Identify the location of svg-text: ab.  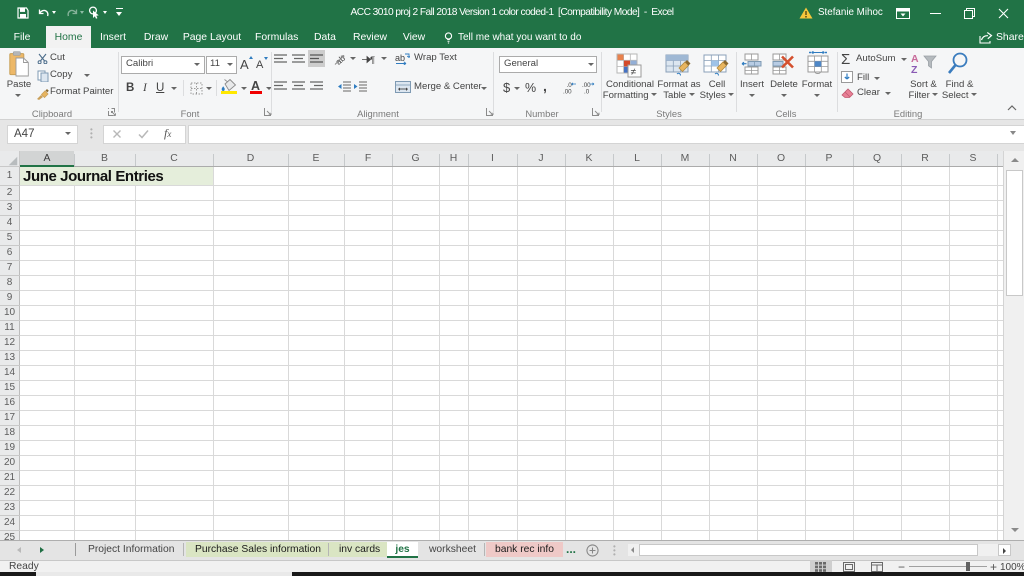
(400, 58).